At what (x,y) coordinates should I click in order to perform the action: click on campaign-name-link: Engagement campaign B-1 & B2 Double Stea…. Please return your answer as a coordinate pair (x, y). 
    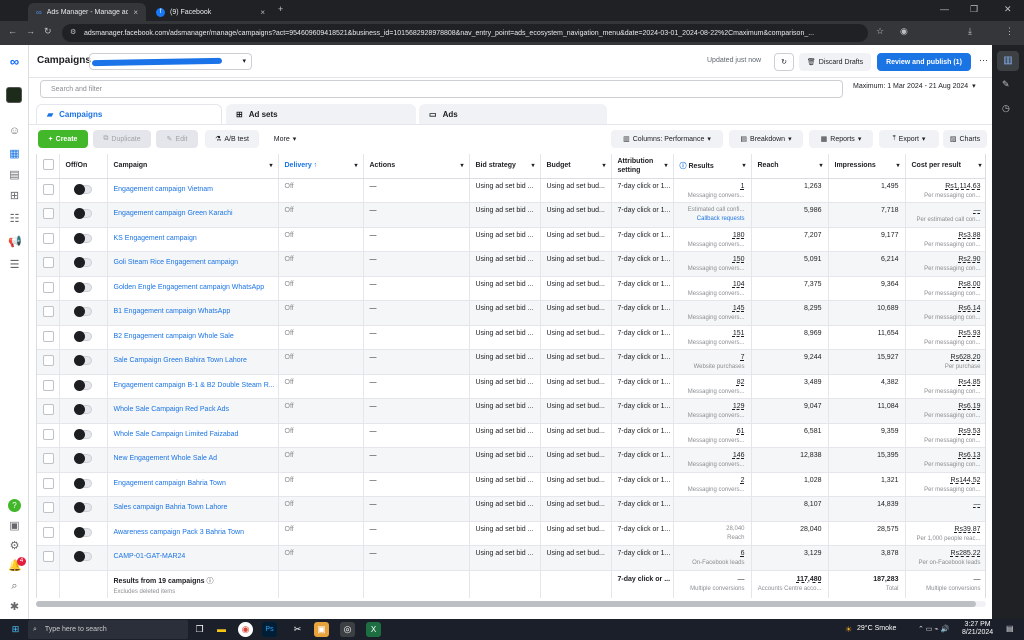
    Looking at the image, I should click on (194, 382).